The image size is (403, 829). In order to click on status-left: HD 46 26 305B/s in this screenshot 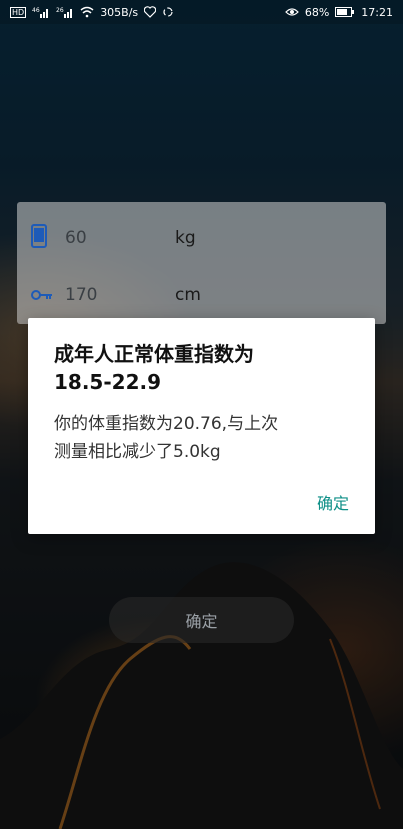, I will do `click(92, 12)`.